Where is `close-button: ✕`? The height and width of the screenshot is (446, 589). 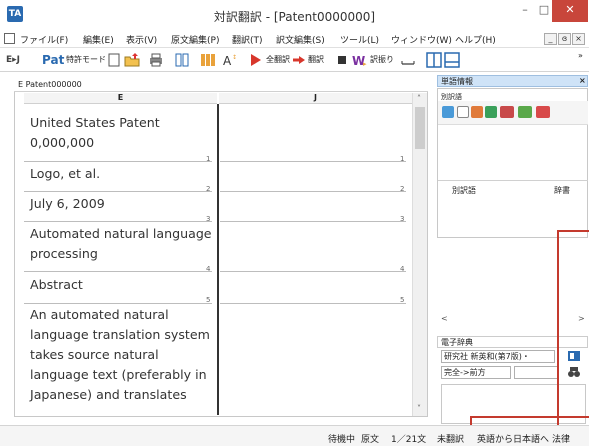 close-button: ✕ is located at coordinates (570, 11).